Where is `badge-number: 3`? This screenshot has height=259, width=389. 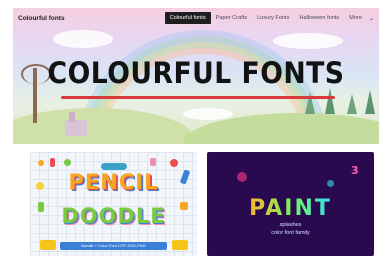 badge-number: 3 is located at coordinates (355, 170).